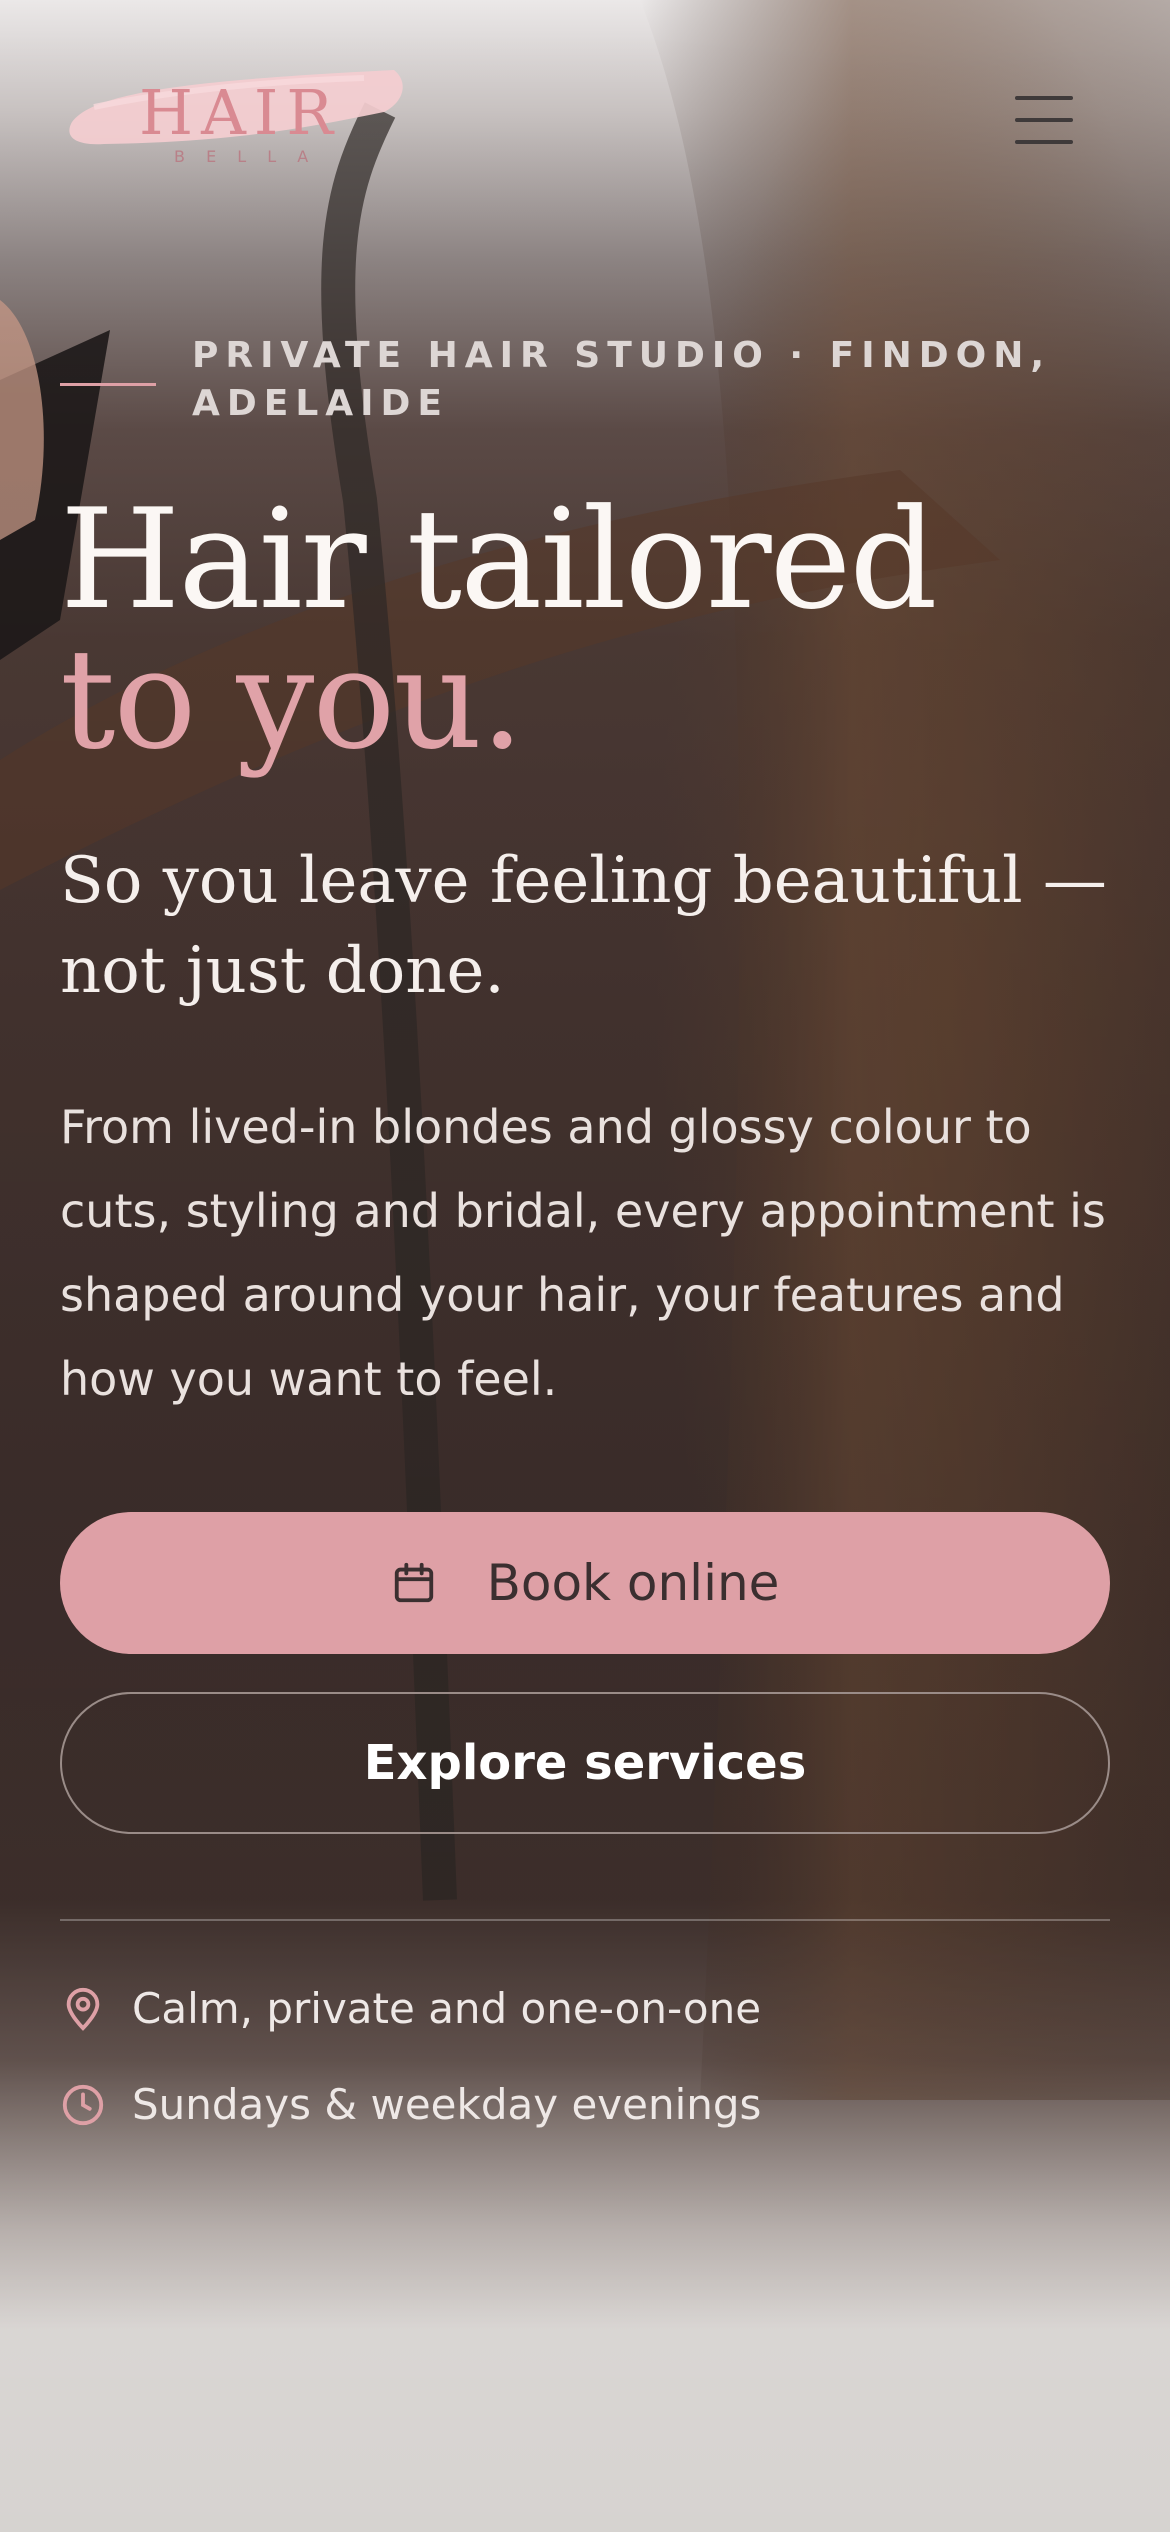 This screenshot has width=1170, height=2532. I want to click on book-online-label: Book online, so click(633, 1583).